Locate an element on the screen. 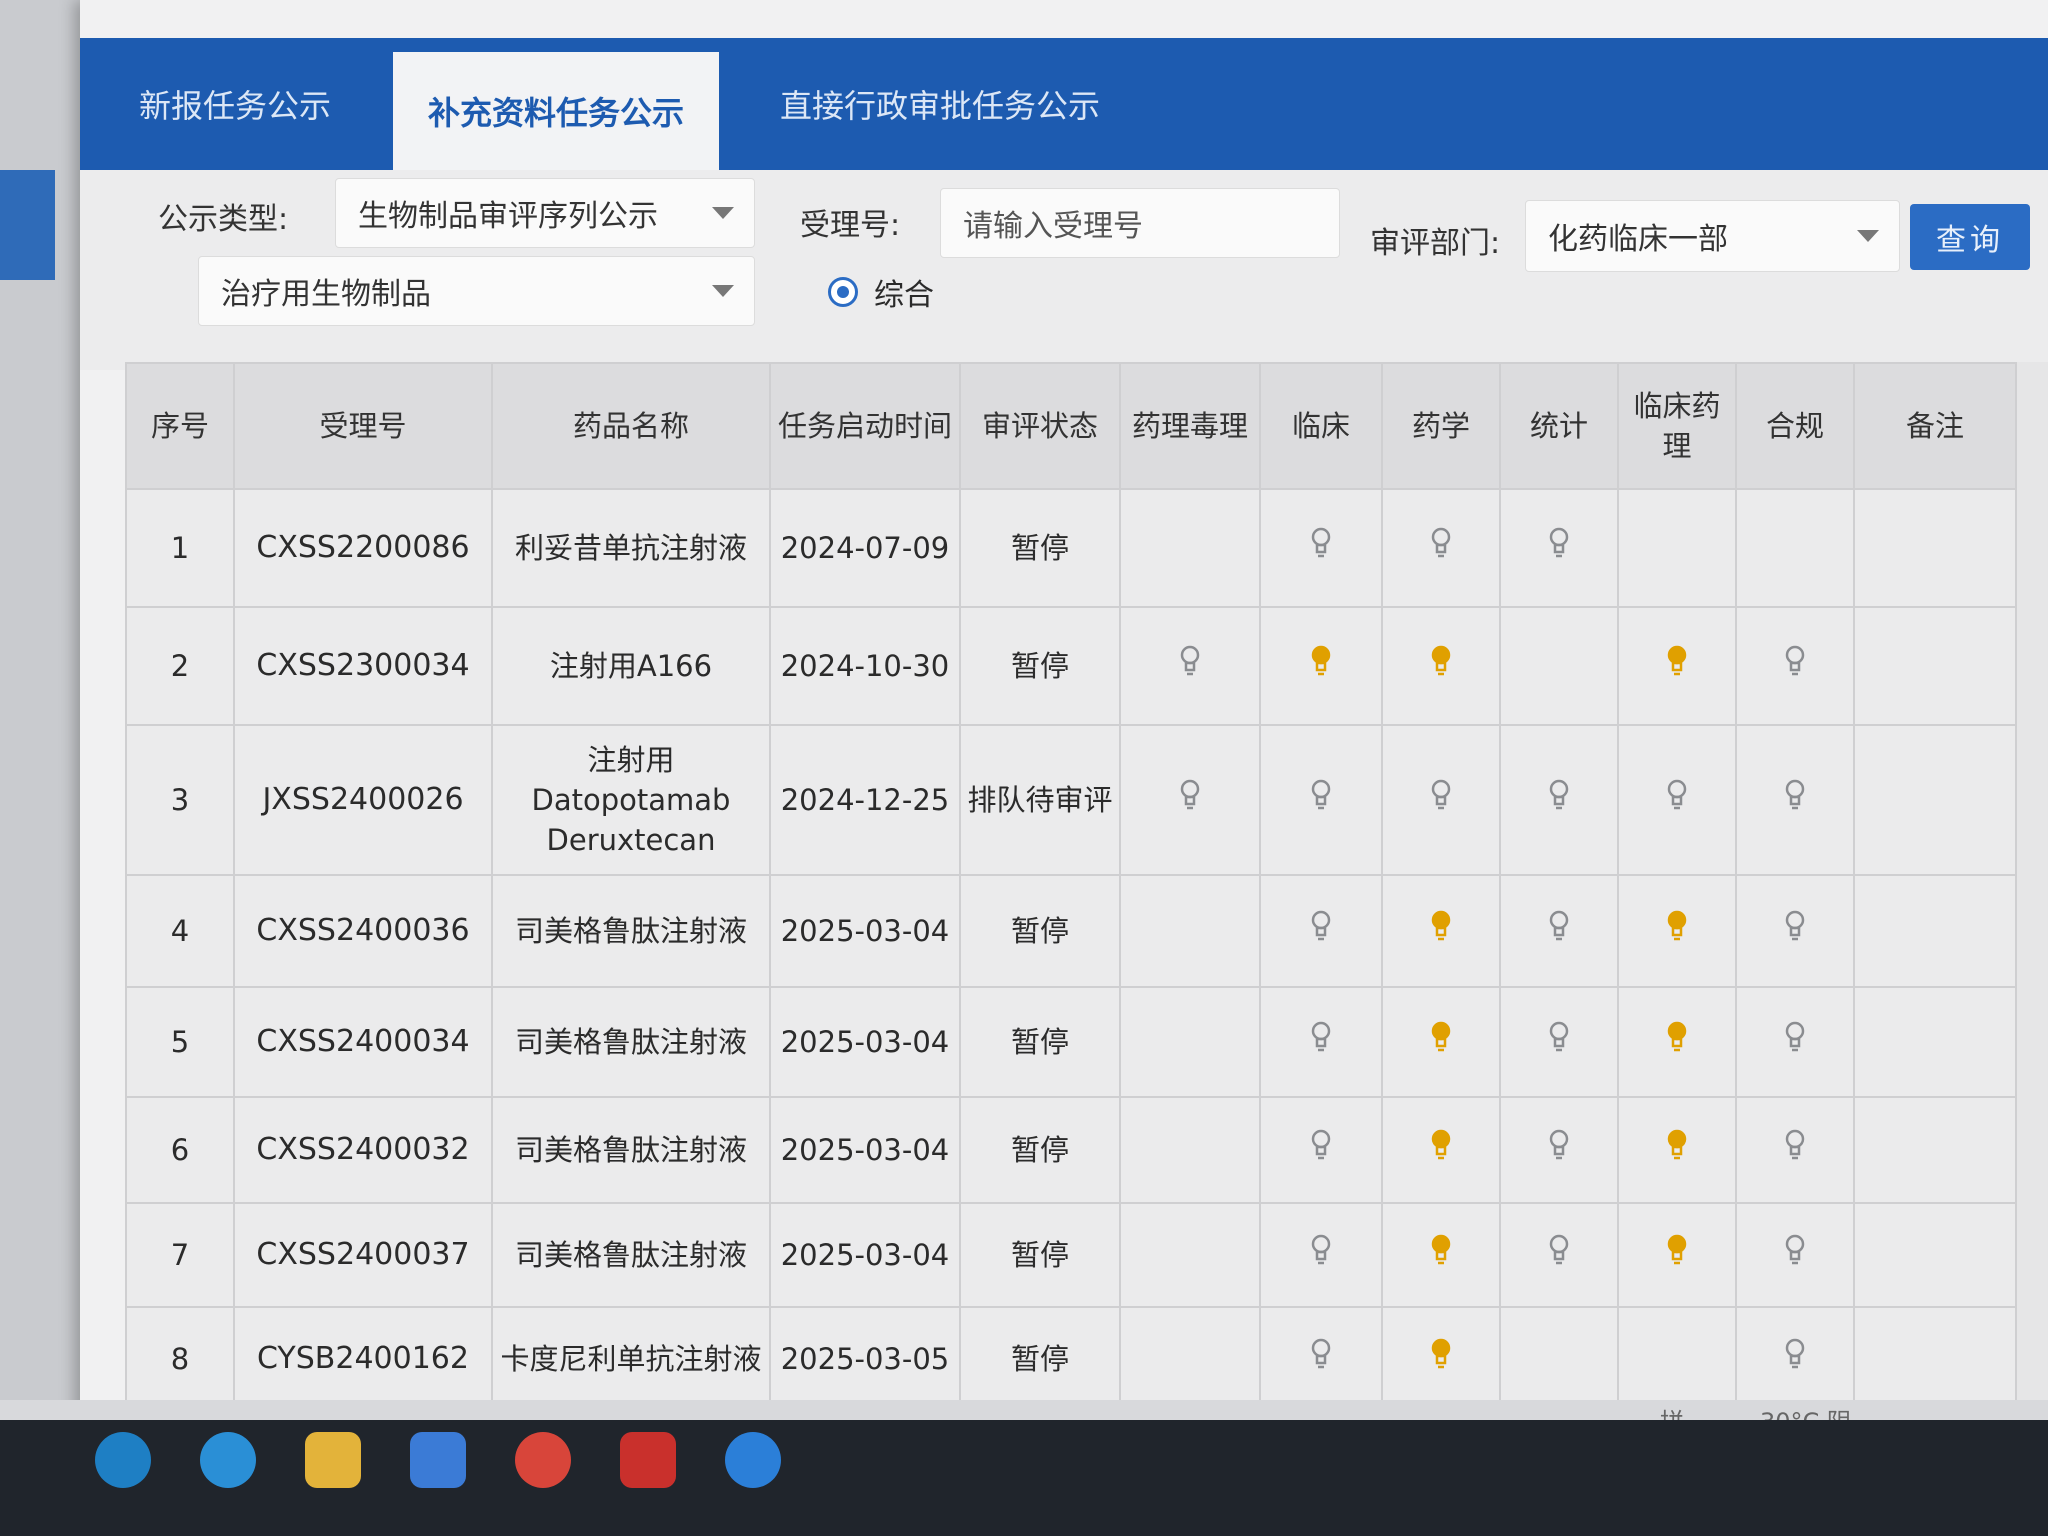  table-row: 5 CXSS2400034 司美格鲁肽注射液 2025-03-04 暂停 is located at coordinates (1071, 1042).